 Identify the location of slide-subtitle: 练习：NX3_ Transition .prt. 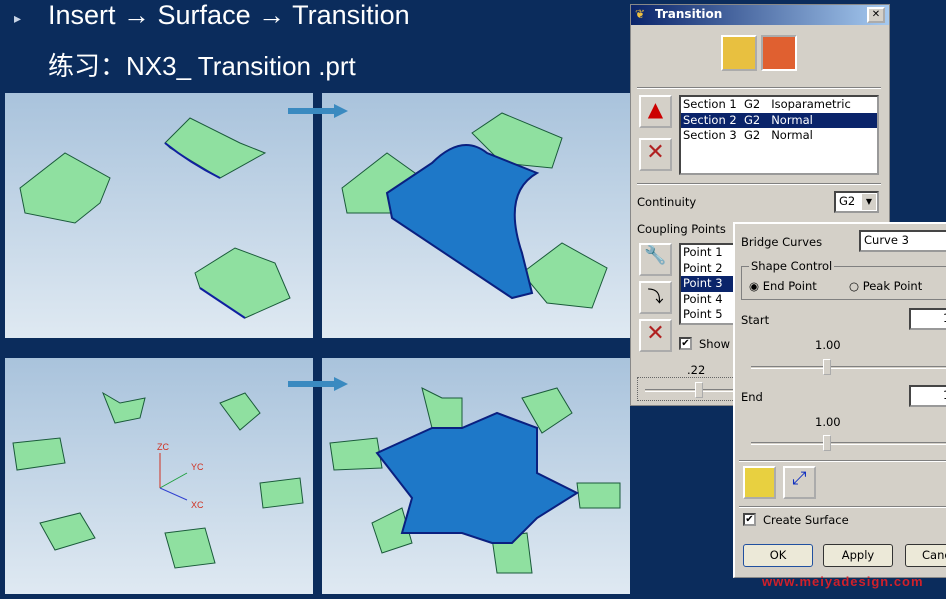
(202, 66).